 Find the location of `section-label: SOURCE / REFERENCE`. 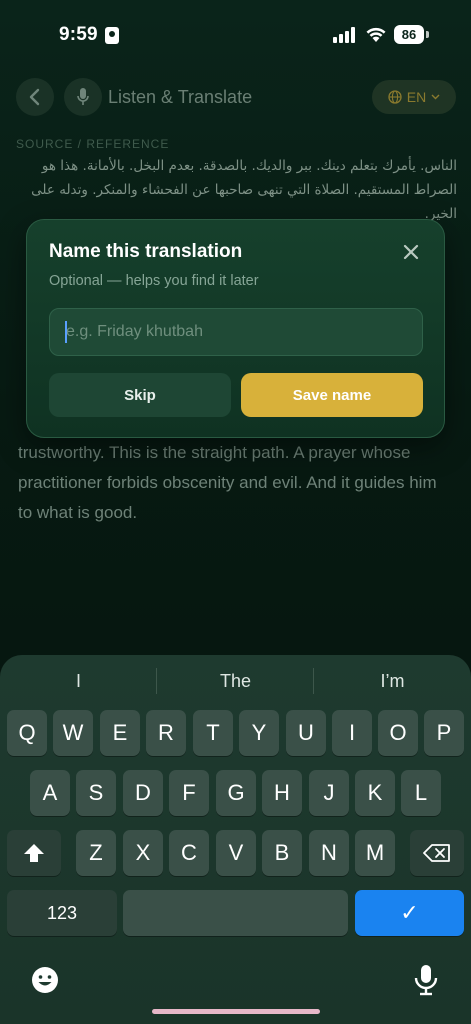

section-label: SOURCE / REFERENCE is located at coordinates (93, 144).